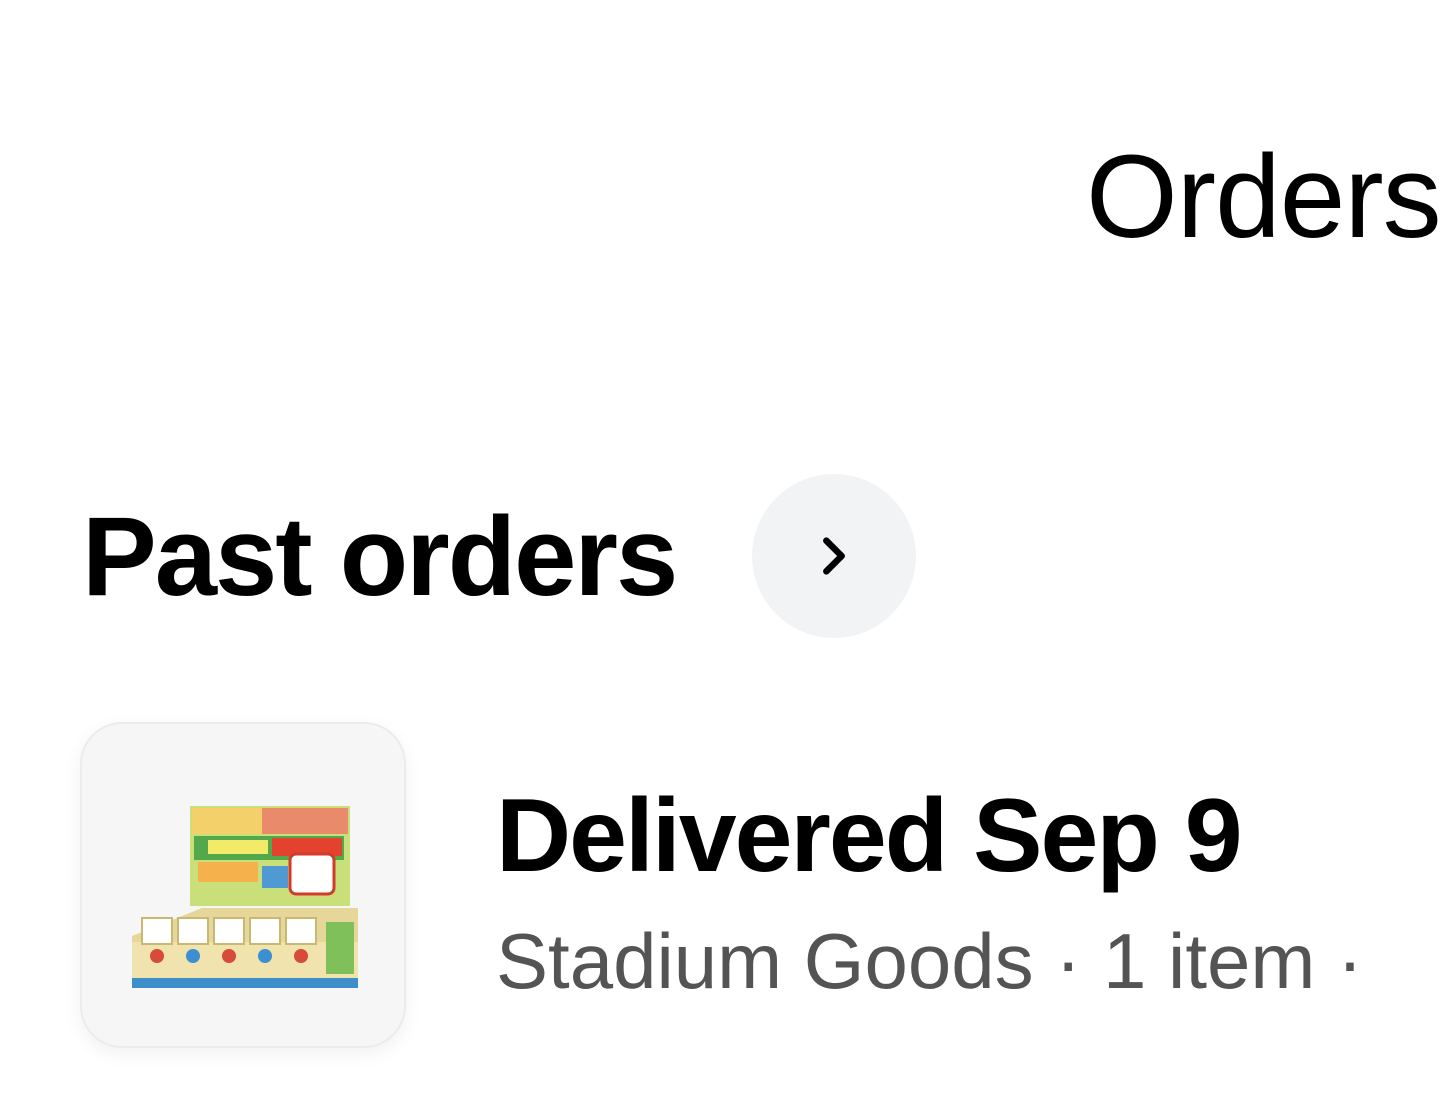 Image resolution: width=1440 pixels, height=1106 pixels. I want to click on order-status: Delivered Sep 9, so click(869, 836).